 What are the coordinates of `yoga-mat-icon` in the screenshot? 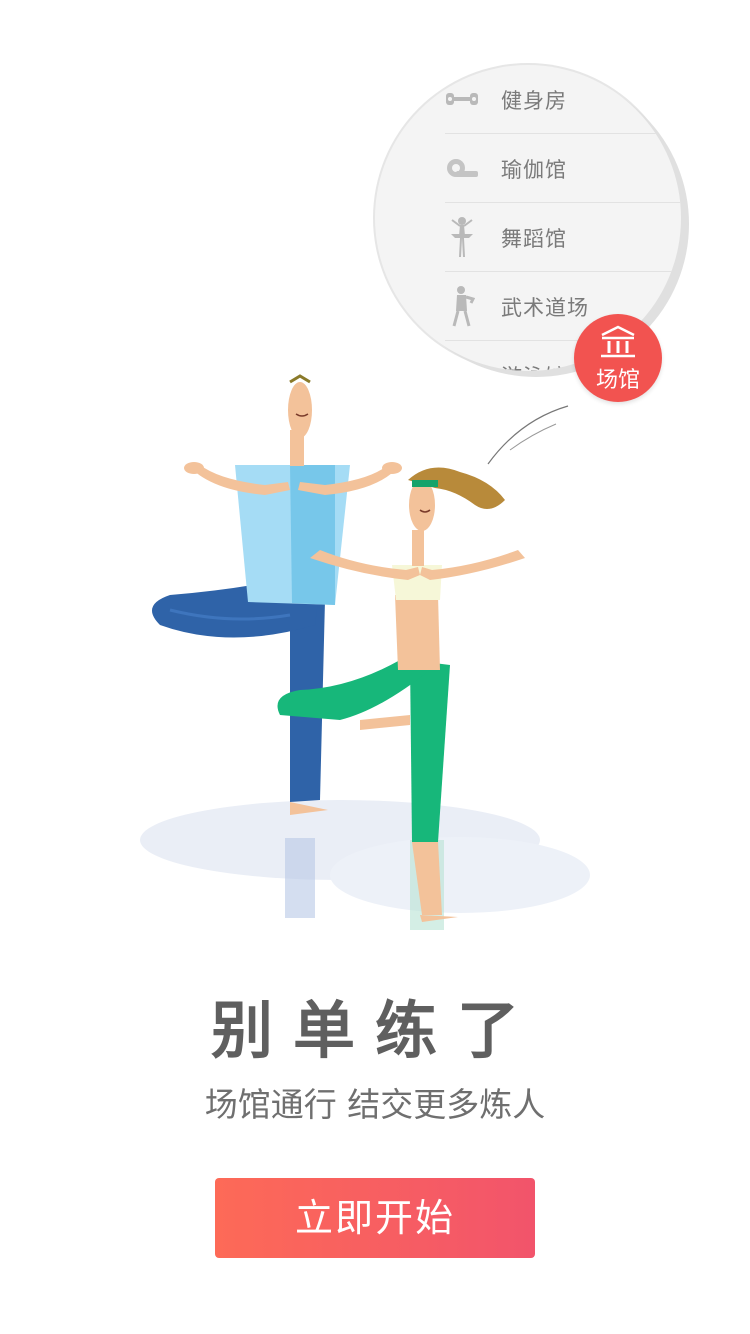 It's located at (462, 168).